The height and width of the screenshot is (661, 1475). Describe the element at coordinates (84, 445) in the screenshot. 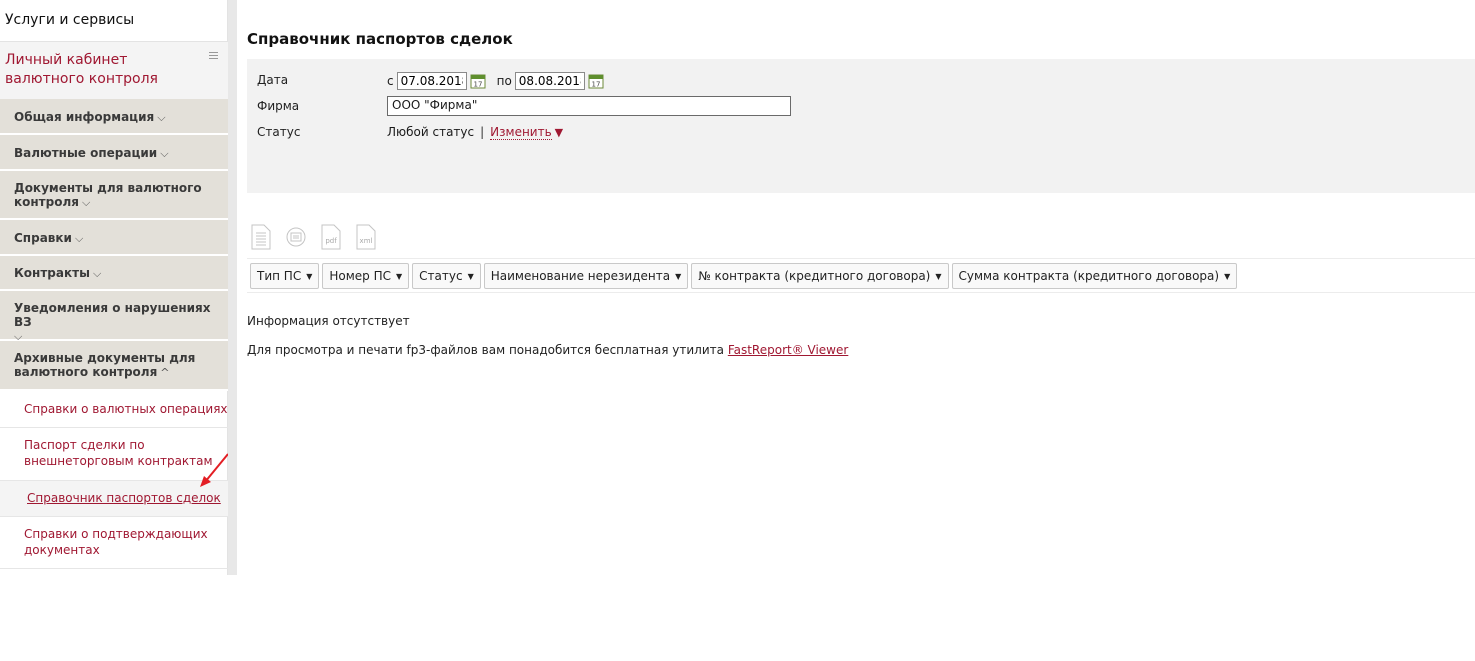

I see `sidebar-item-label: Паспорт сделки по` at that location.